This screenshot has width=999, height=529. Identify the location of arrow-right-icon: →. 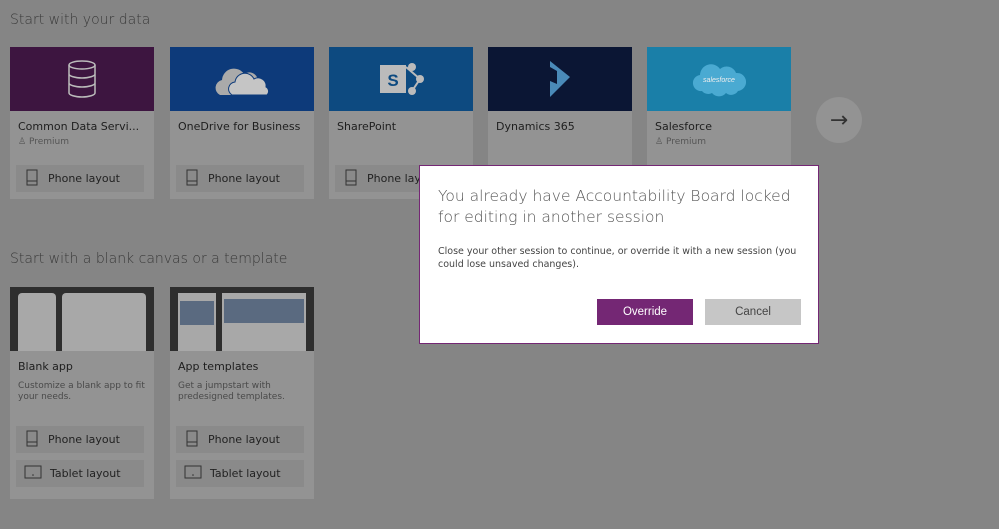
(839, 120).